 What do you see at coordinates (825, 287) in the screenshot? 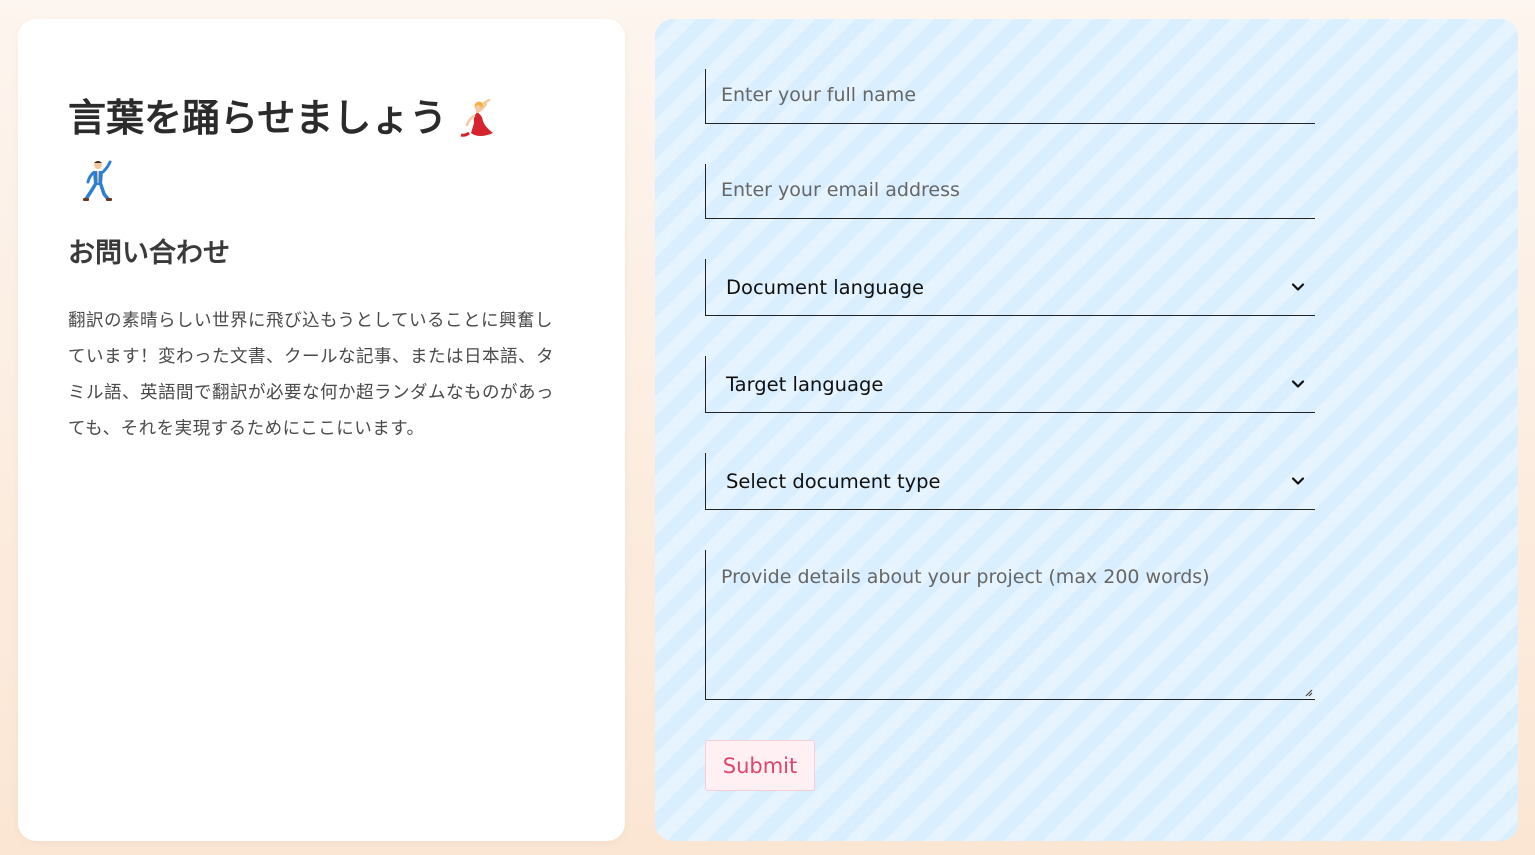
I see `document-language-label: Document language` at bounding box center [825, 287].